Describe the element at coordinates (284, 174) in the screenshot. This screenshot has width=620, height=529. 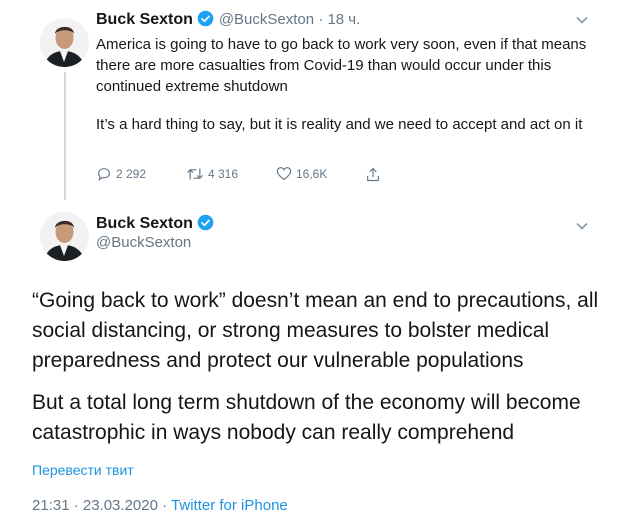
I see `like-icon` at that location.